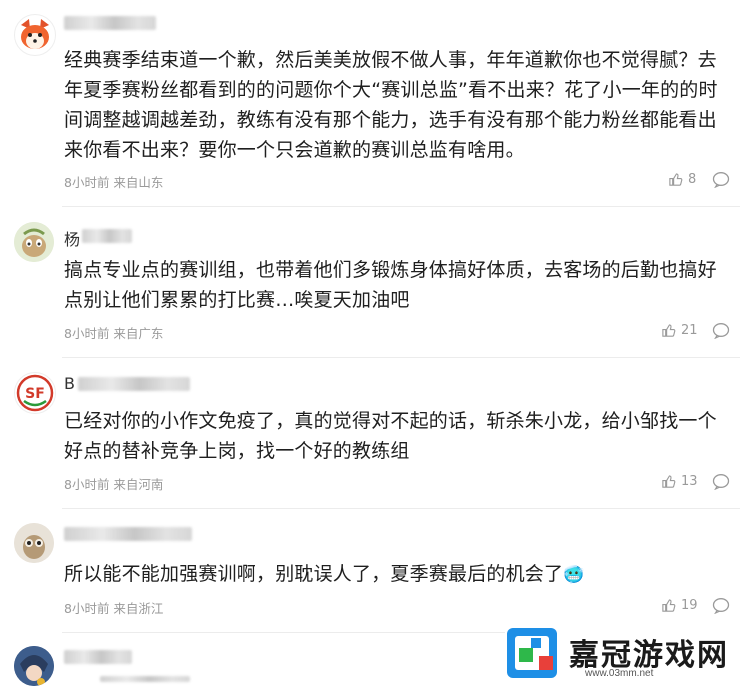 The width and height of the screenshot is (752, 686). Describe the element at coordinates (679, 605) in the screenshot. I see `like-button: 19` at that location.